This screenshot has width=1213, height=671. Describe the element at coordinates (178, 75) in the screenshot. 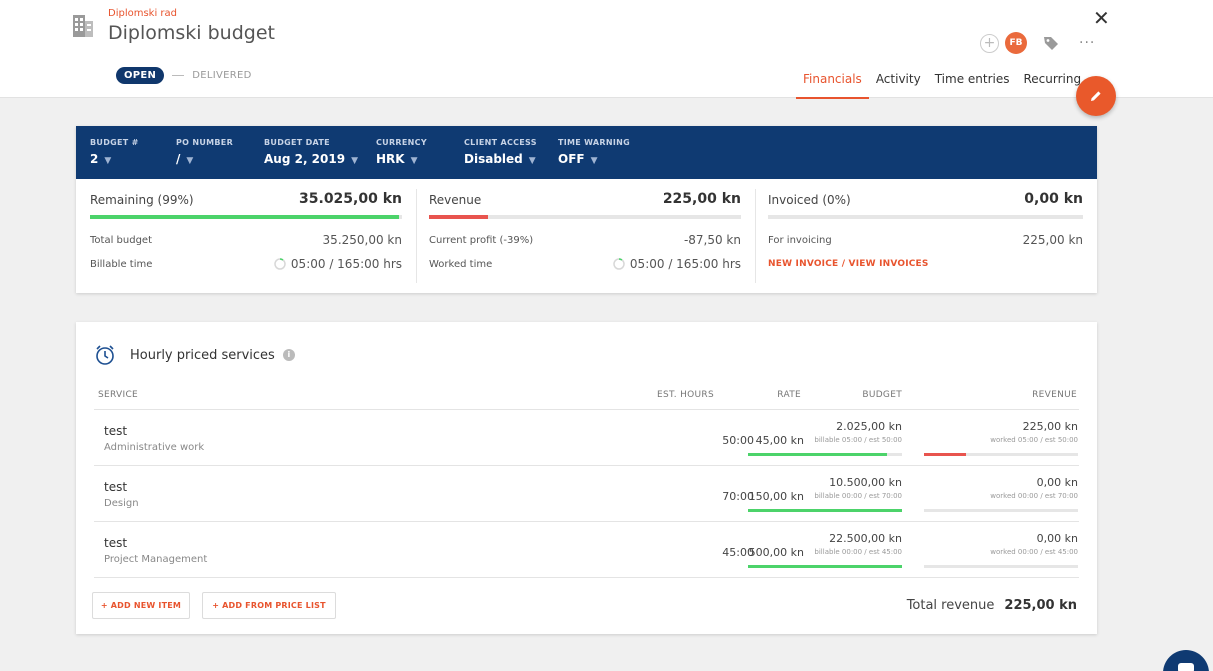

I see `status-divider` at that location.